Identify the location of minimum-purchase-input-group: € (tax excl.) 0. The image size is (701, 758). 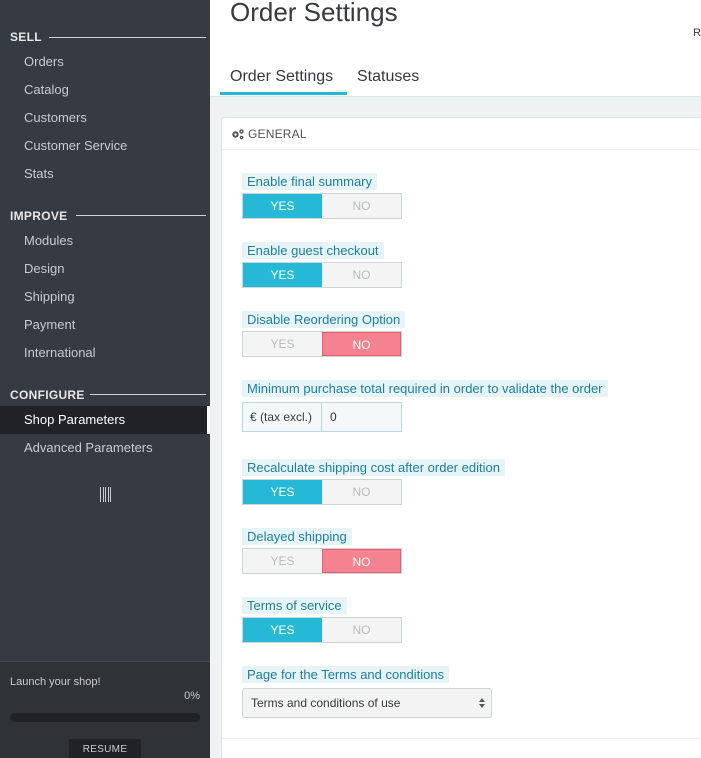
(322, 417).